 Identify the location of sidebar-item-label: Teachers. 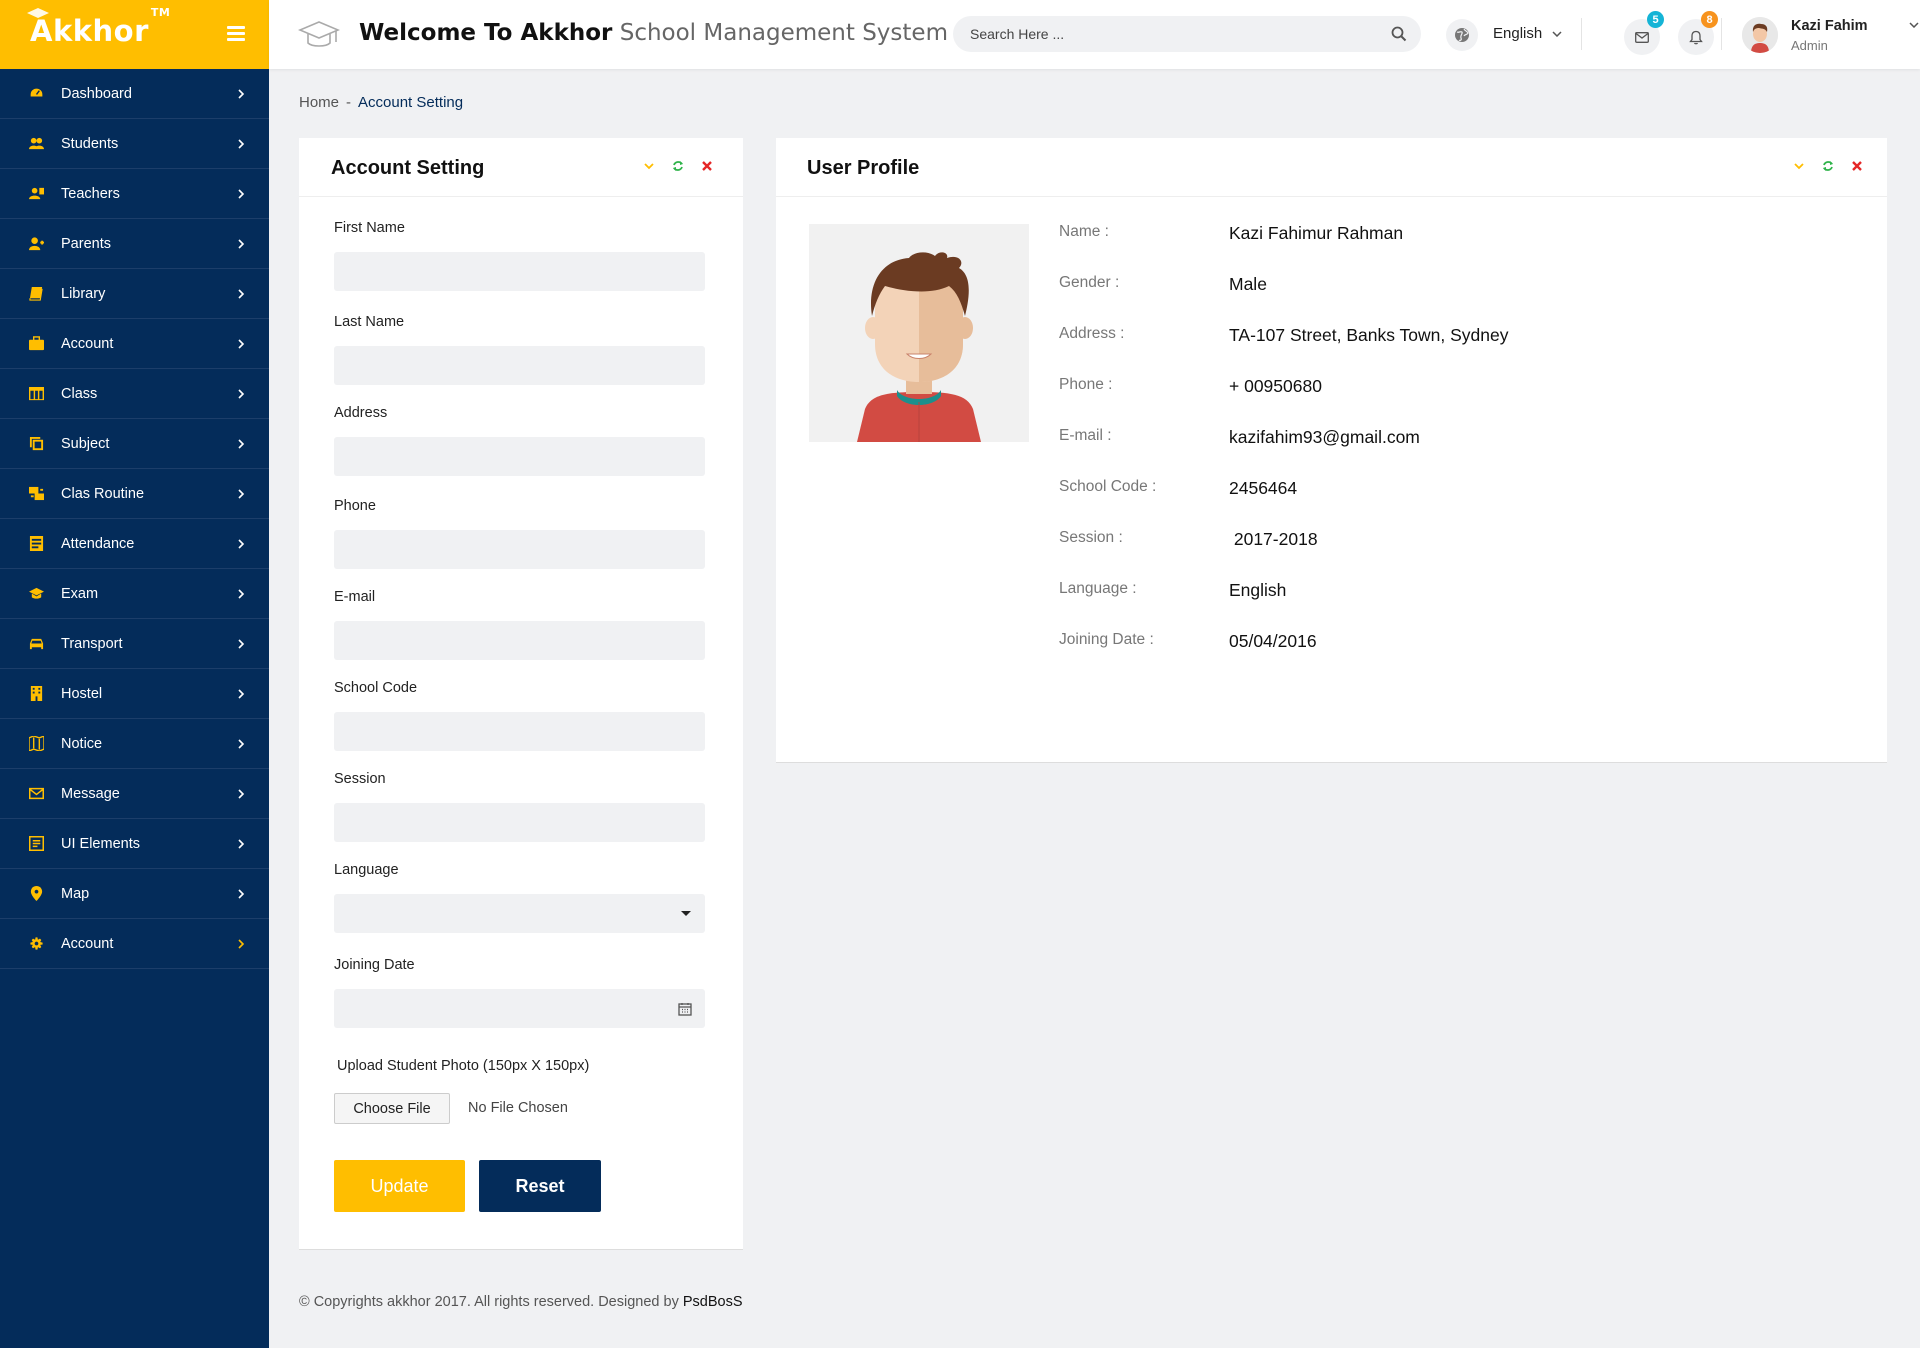
(90, 193).